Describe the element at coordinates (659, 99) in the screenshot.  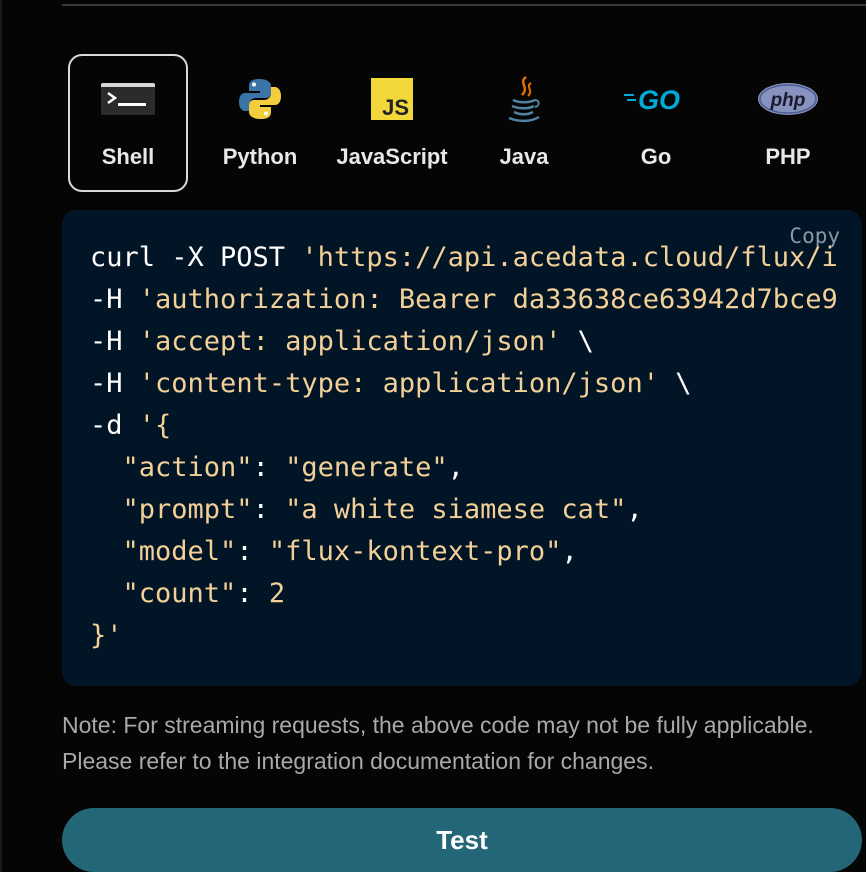
I see `svg-text: GO` at that location.